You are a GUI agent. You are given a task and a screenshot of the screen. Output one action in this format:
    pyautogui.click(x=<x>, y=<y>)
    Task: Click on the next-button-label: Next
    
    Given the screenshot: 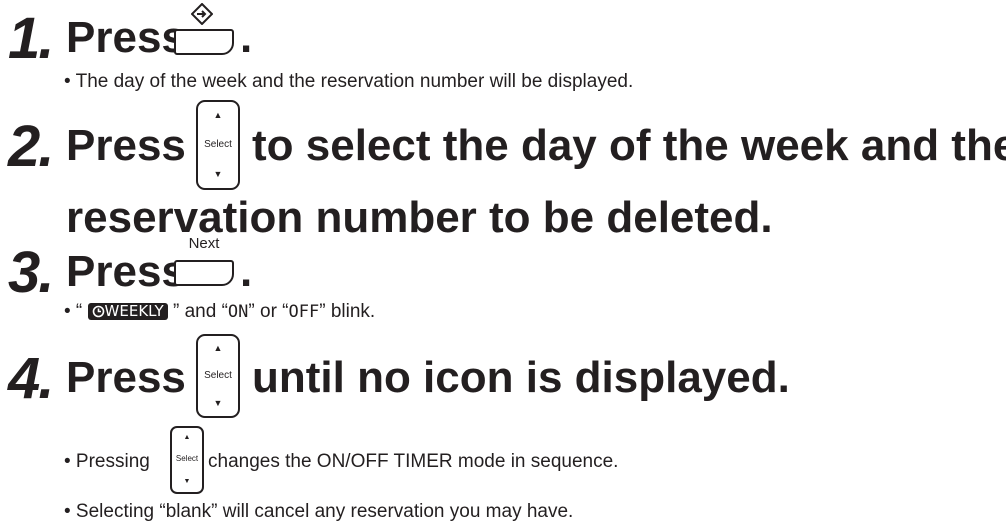 What is the action you would take?
    pyautogui.click(x=204, y=243)
    